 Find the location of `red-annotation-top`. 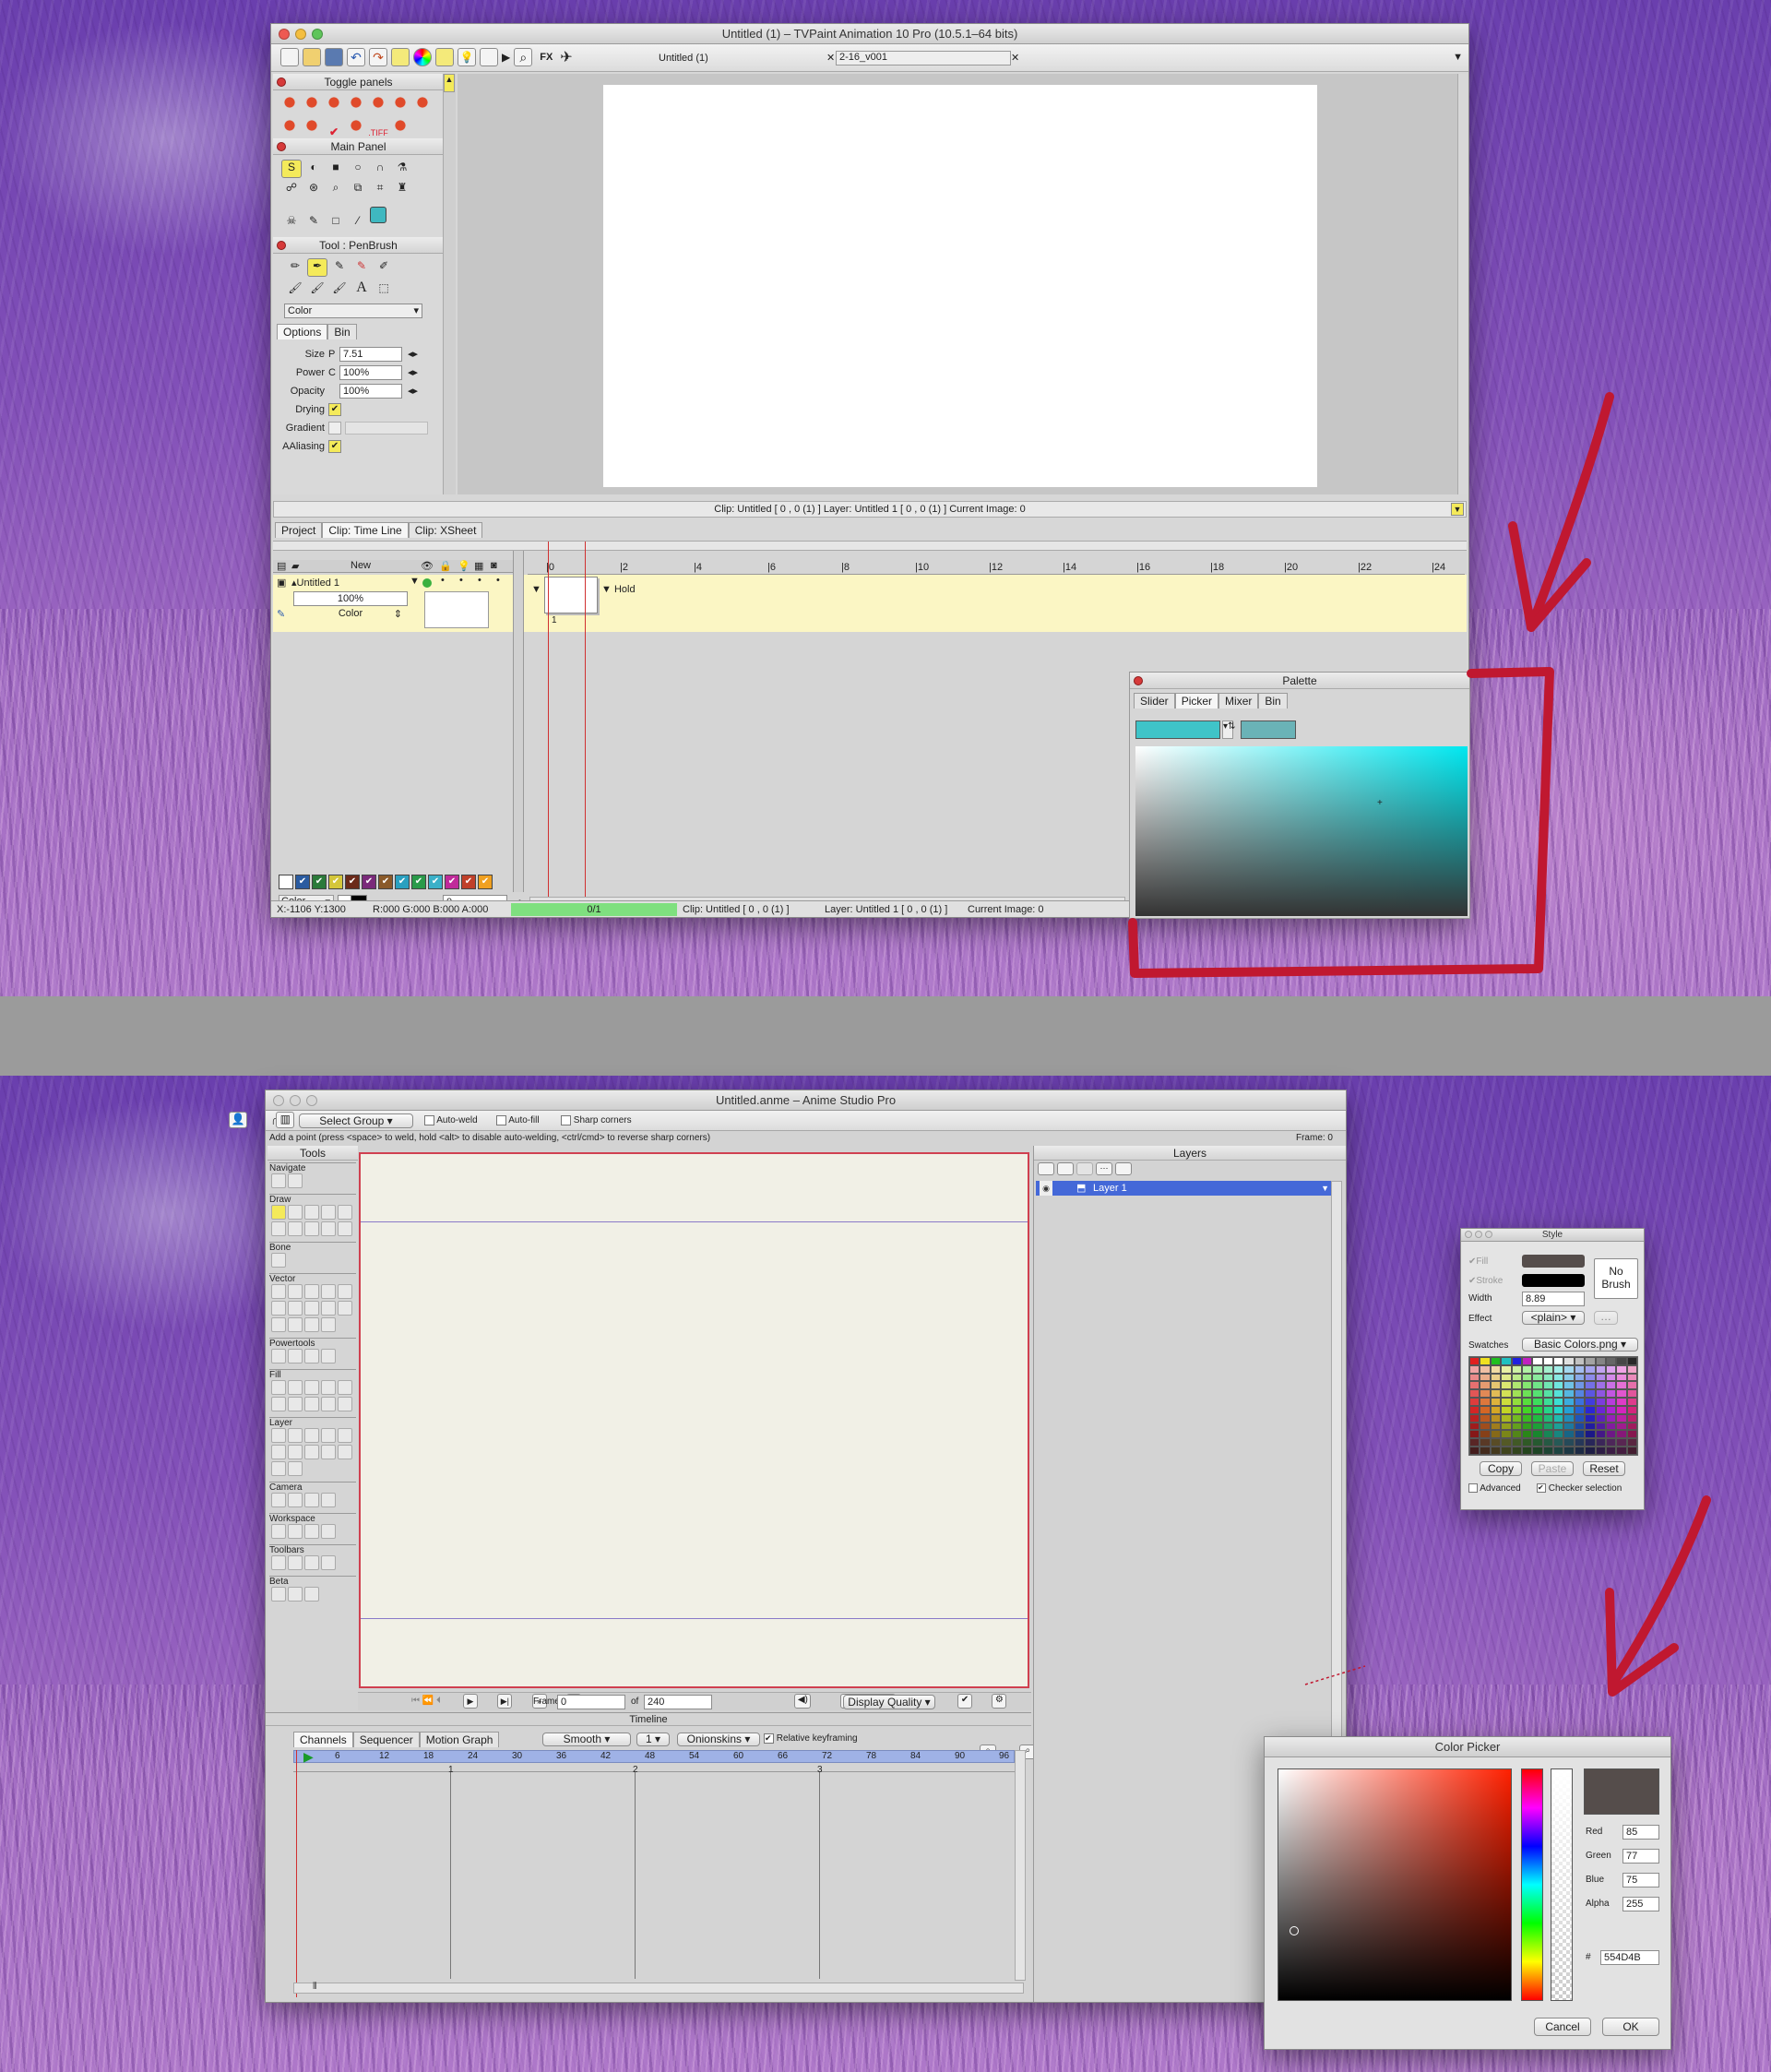

red-annotation-top is located at coordinates (1371, 685).